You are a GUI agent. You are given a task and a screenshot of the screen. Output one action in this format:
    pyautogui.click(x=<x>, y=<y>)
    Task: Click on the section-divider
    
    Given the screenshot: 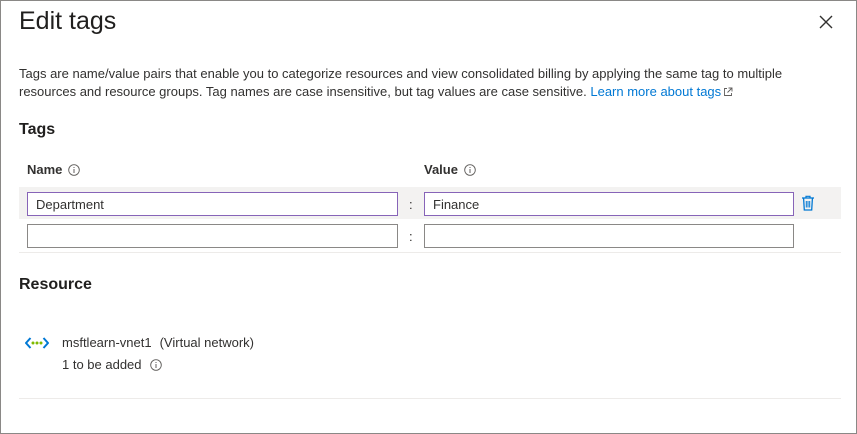 What is the action you would take?
    pyautogui.click(x=430, y=252)
    